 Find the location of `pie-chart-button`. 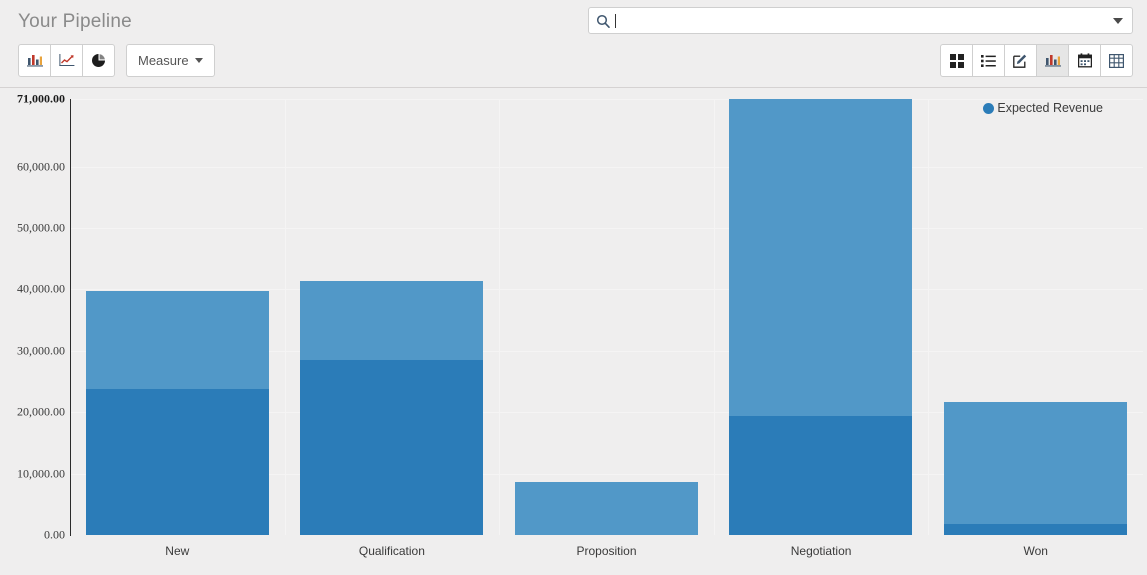

pie-chart-button is located at coordinates (98, 60).